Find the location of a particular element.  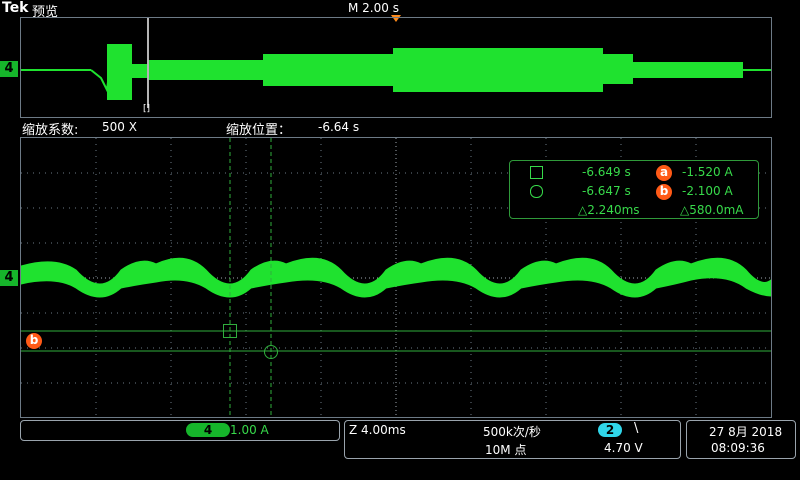

cursor-b-circle-icon is located at coordinates (536, 191).